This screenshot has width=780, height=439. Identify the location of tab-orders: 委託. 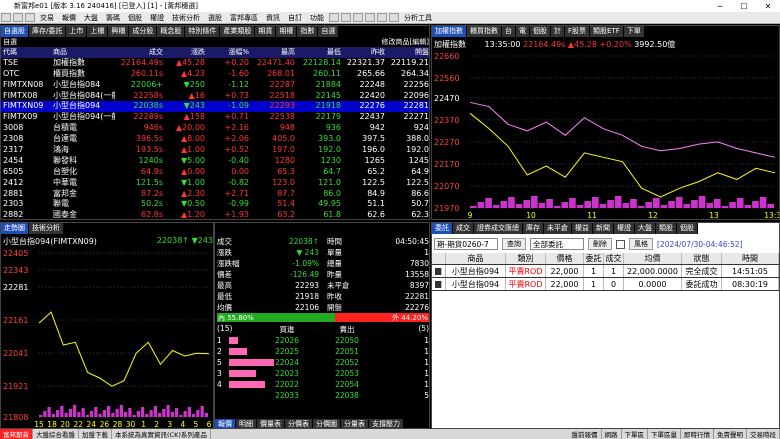
(442, 228).